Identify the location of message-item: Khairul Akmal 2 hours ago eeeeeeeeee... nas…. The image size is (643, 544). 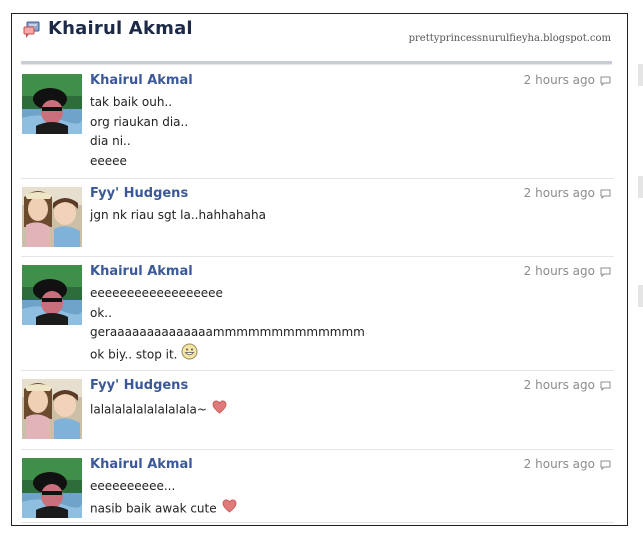
(317, 486).